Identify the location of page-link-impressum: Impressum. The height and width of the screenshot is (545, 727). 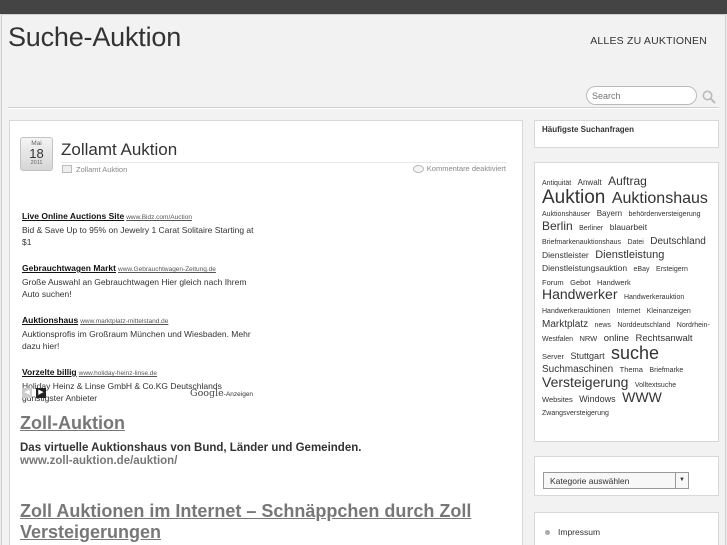
(579, 532).